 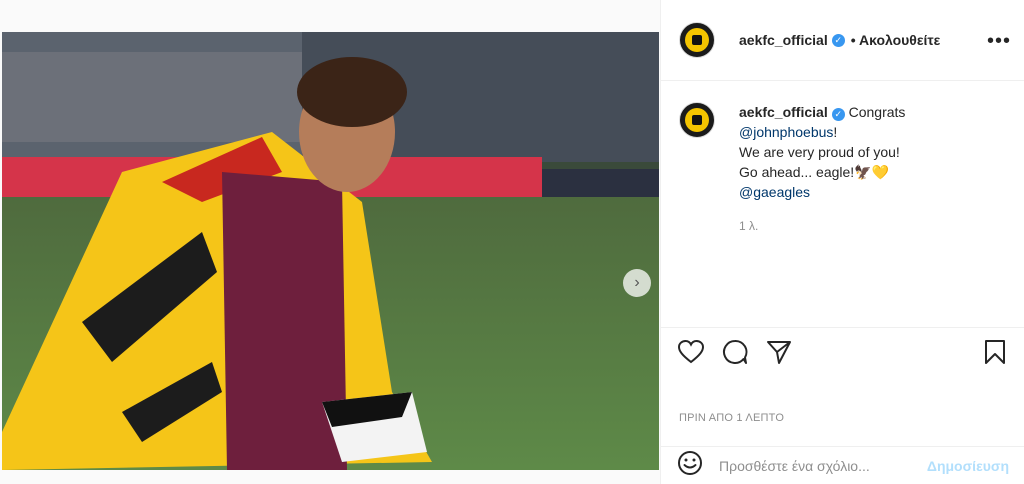 What do you see at coordinates (735, 352) in the screenshot?
I see `comment-bubble-icon` at bounding box center [735, 352].